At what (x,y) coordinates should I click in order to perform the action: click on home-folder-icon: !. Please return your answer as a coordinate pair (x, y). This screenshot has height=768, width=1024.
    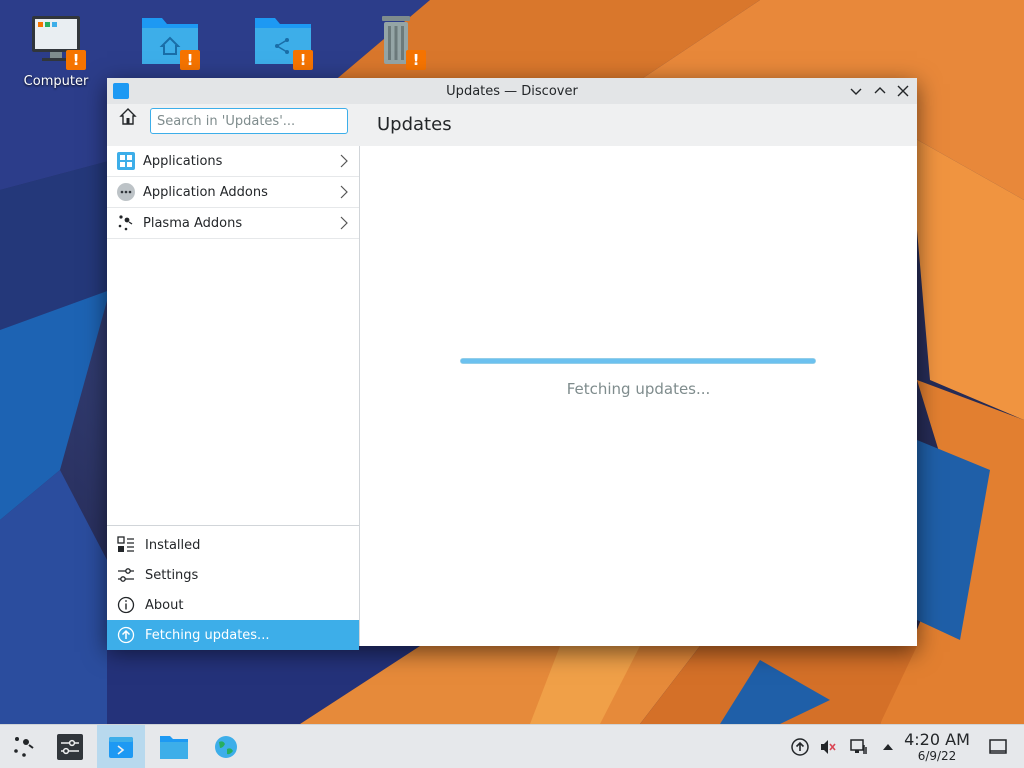
    Looking at the image, I should click on (170, 40).